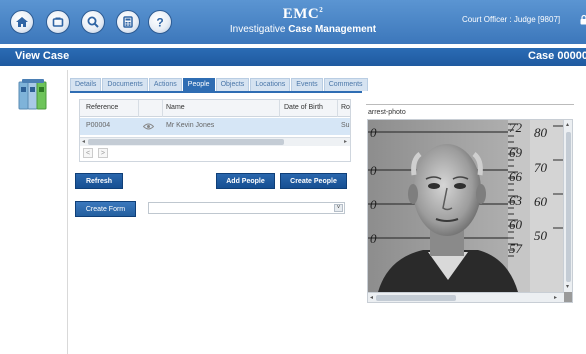 The height and width of the screenshot is (354, 586). I want to click on table-horizontal-scrollbar: ◂ ▸, so click(215, 141).